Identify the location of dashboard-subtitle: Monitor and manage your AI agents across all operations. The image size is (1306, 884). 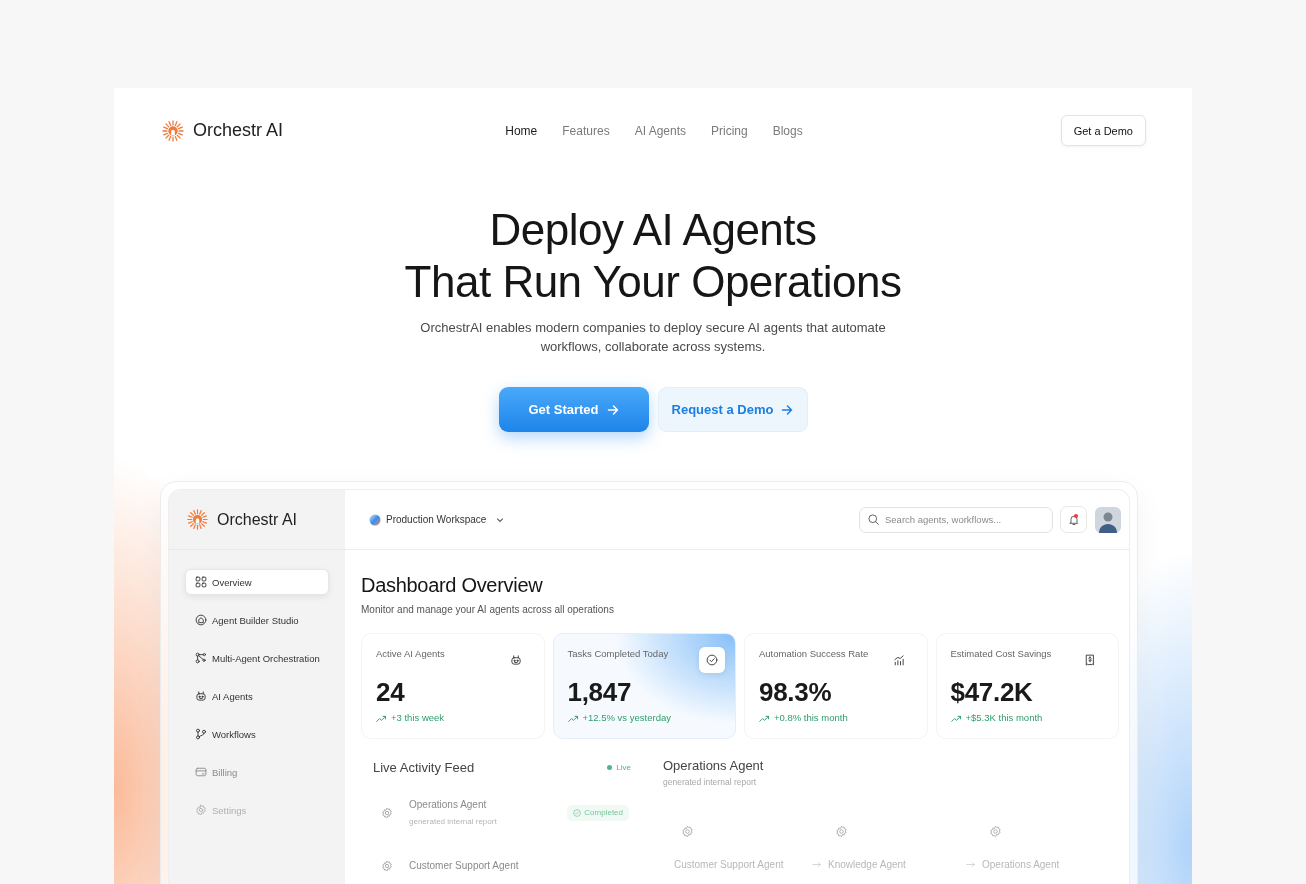
(488, 610).